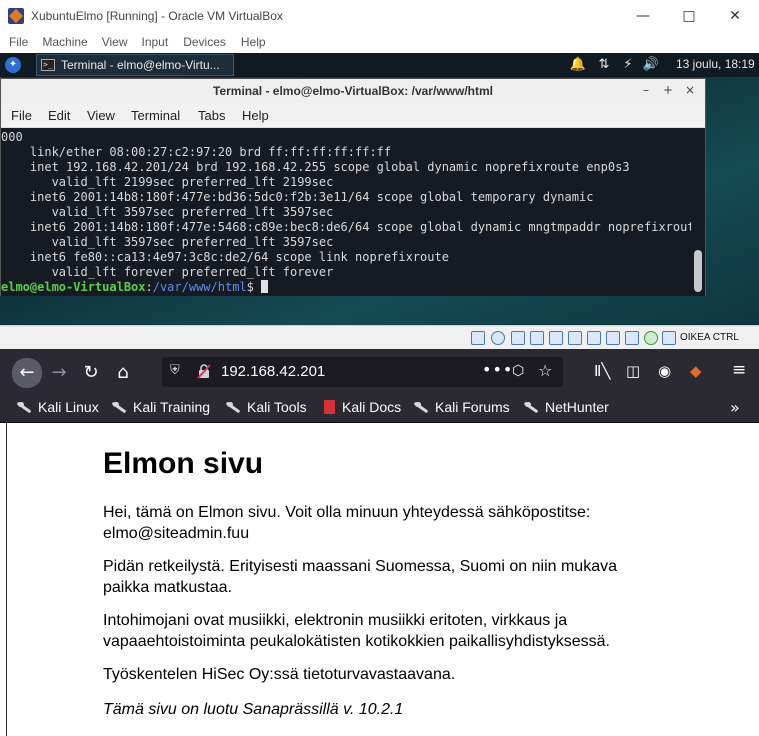  I want to click on pocket-icon: ⬡, so click(518, 371).